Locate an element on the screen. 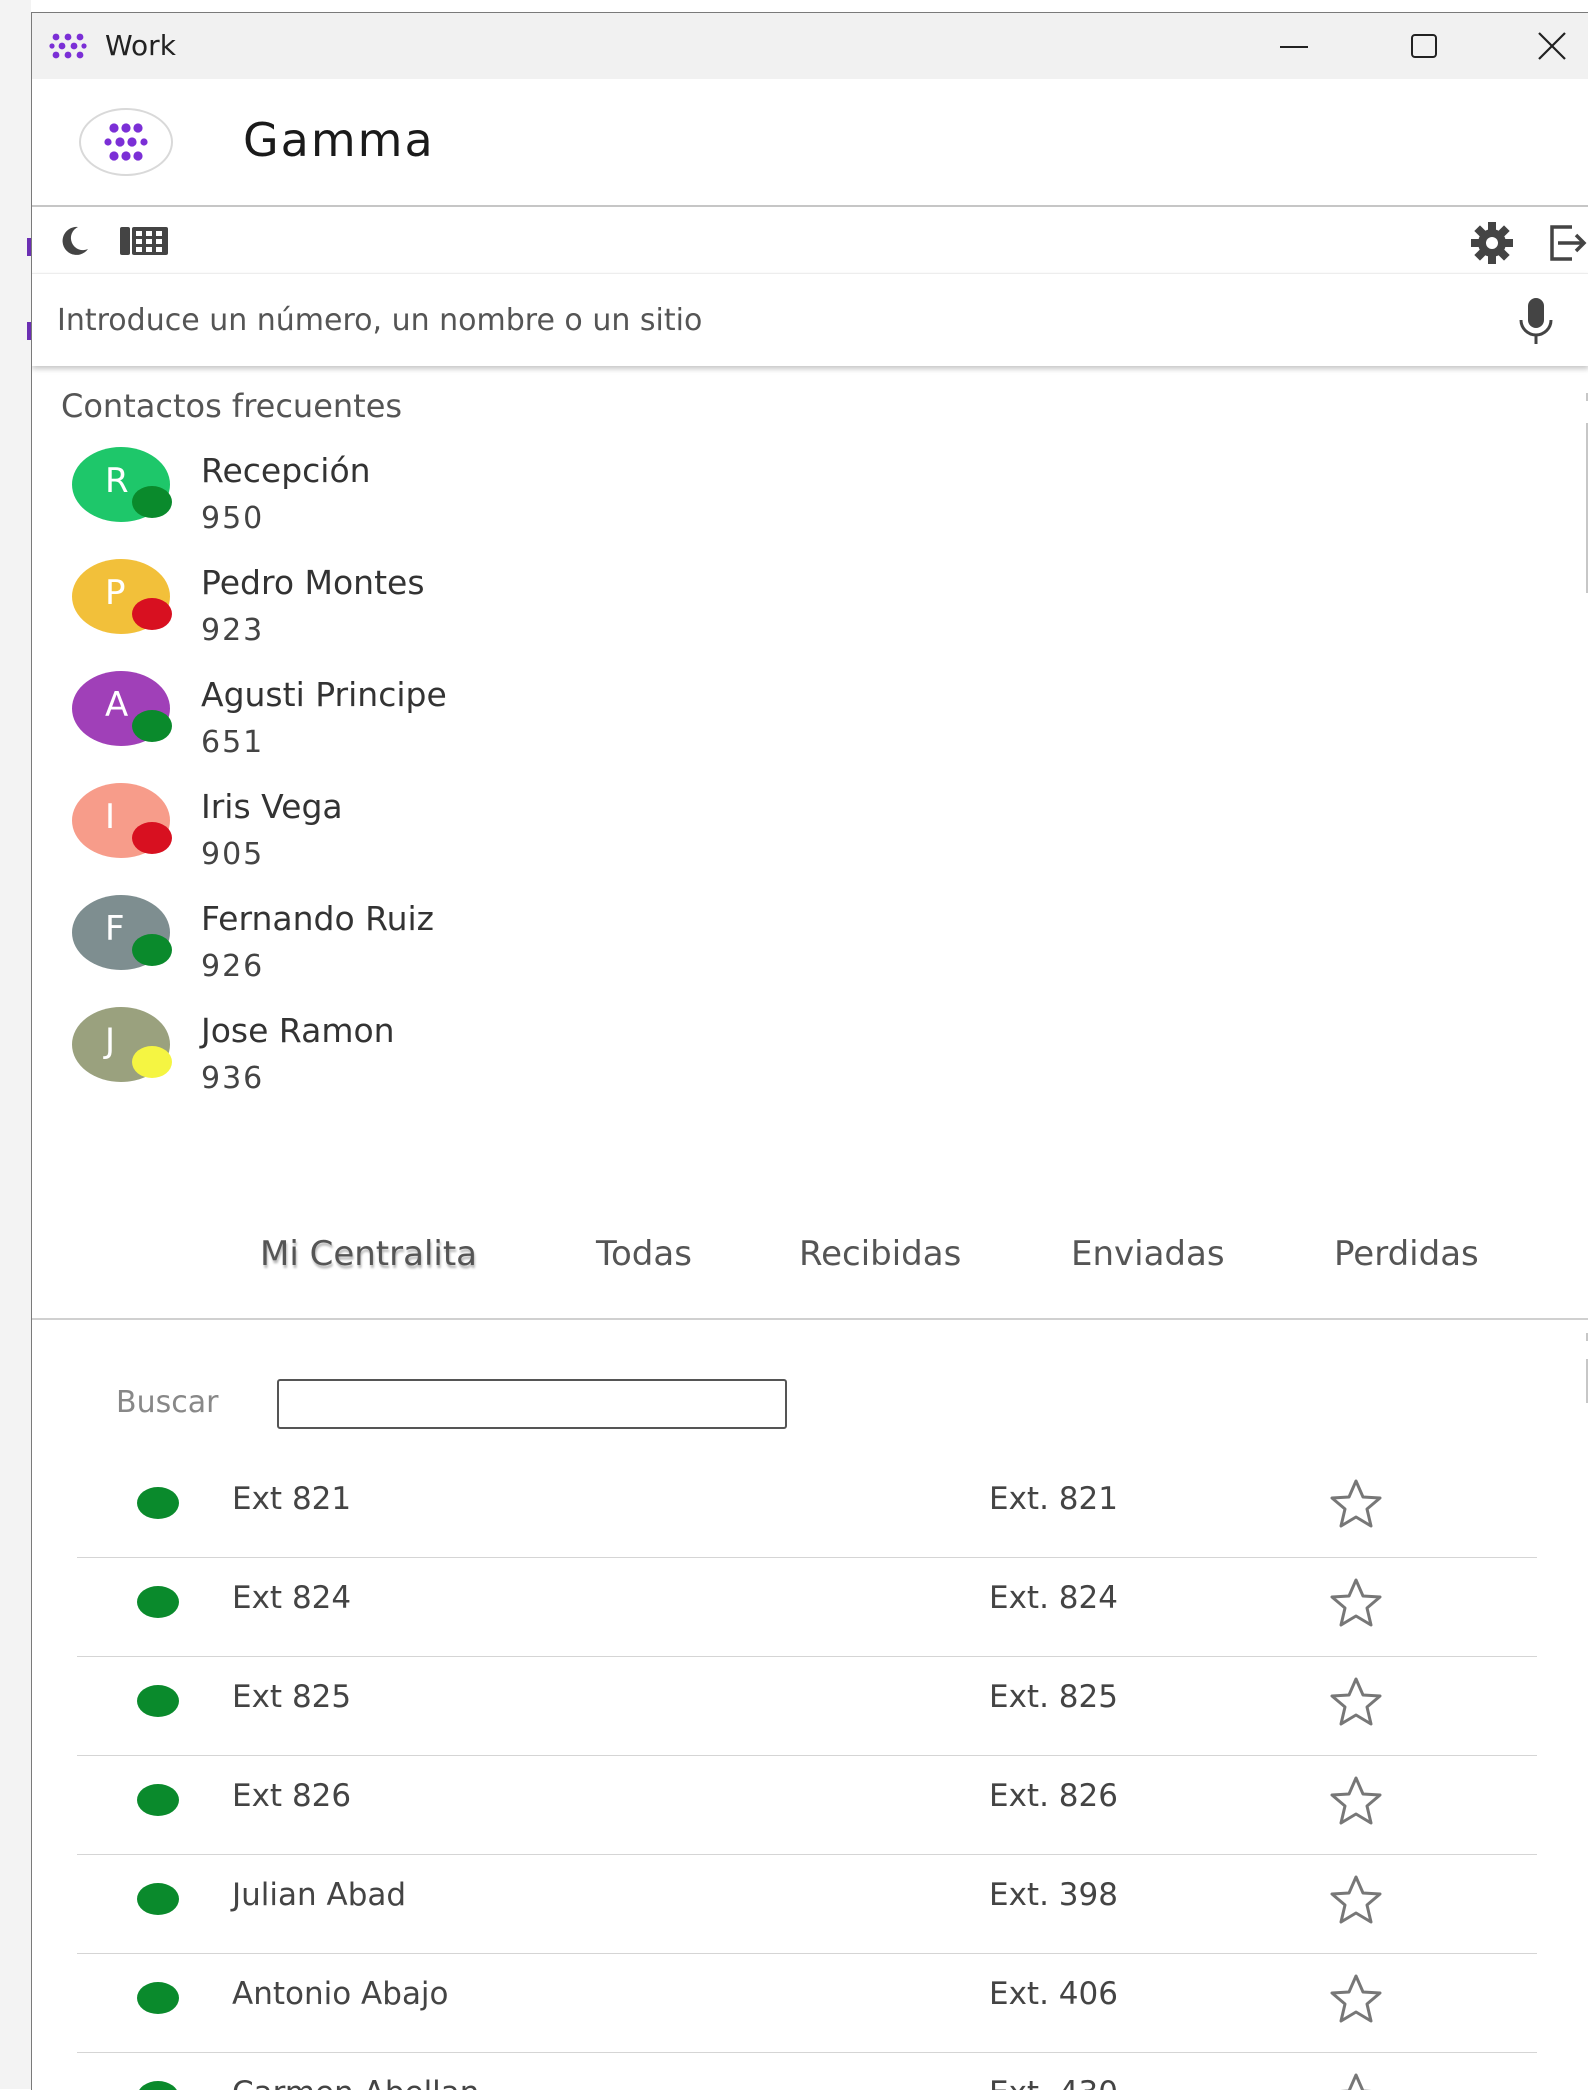 The image size is (1588, 2090). table-row: Ext 826 Ext. 826 is located at coordinates (807, 1805).